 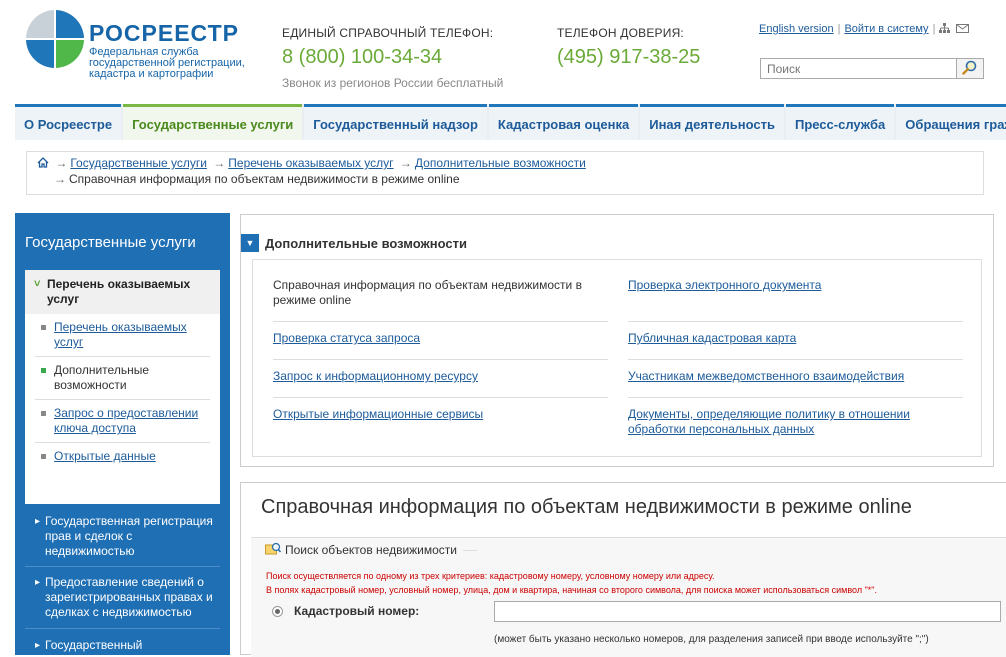 What do you see at coordinates (371, 550) in the screenshot?
I see `search-form-legend-text: Поиск объектов недвижимости` at bounding box center [371, 550].